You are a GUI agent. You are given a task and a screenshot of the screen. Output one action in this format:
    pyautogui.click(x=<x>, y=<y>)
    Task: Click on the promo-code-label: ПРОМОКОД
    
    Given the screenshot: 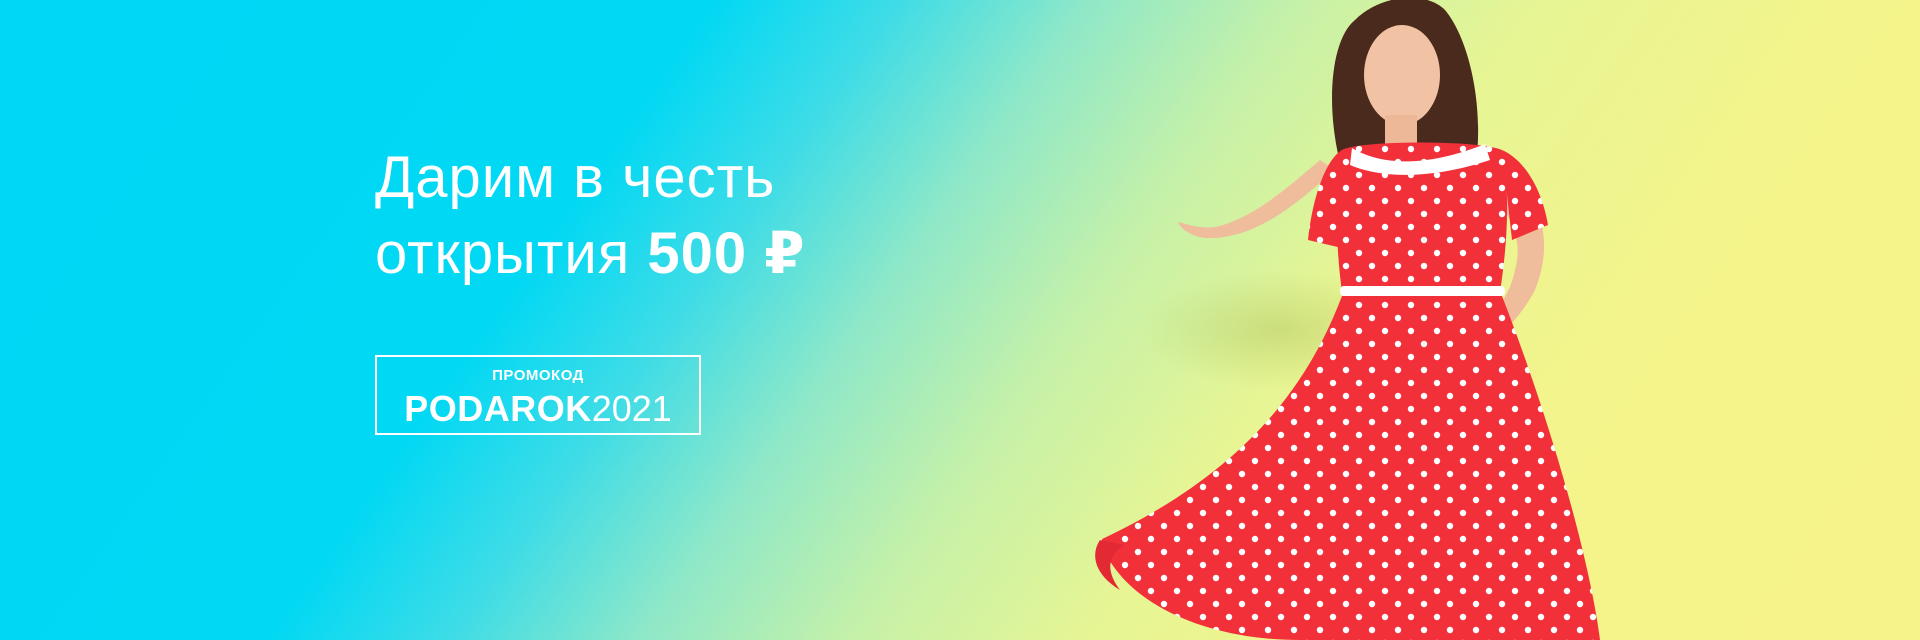 What is the action you would take?
    pyautogui.click(x=538, y=375)
    